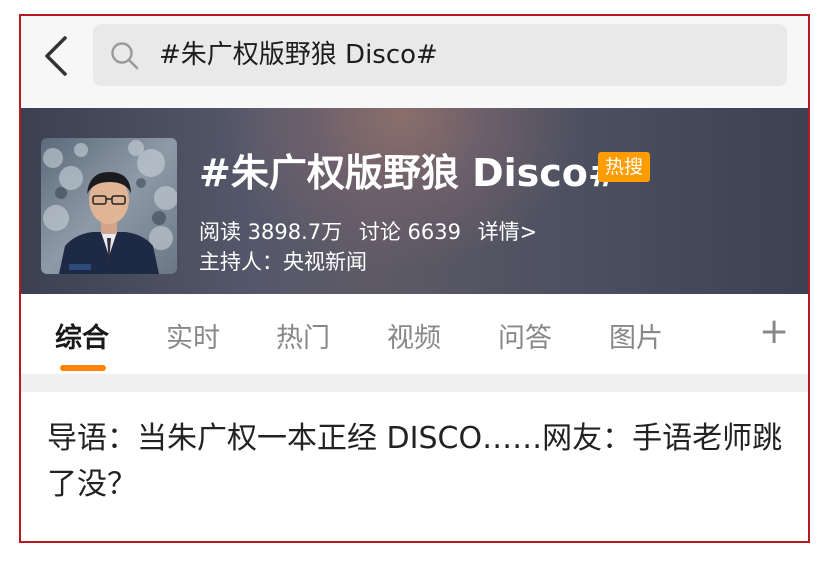  I want to click on topic-thumbnail, so click(109, 206).